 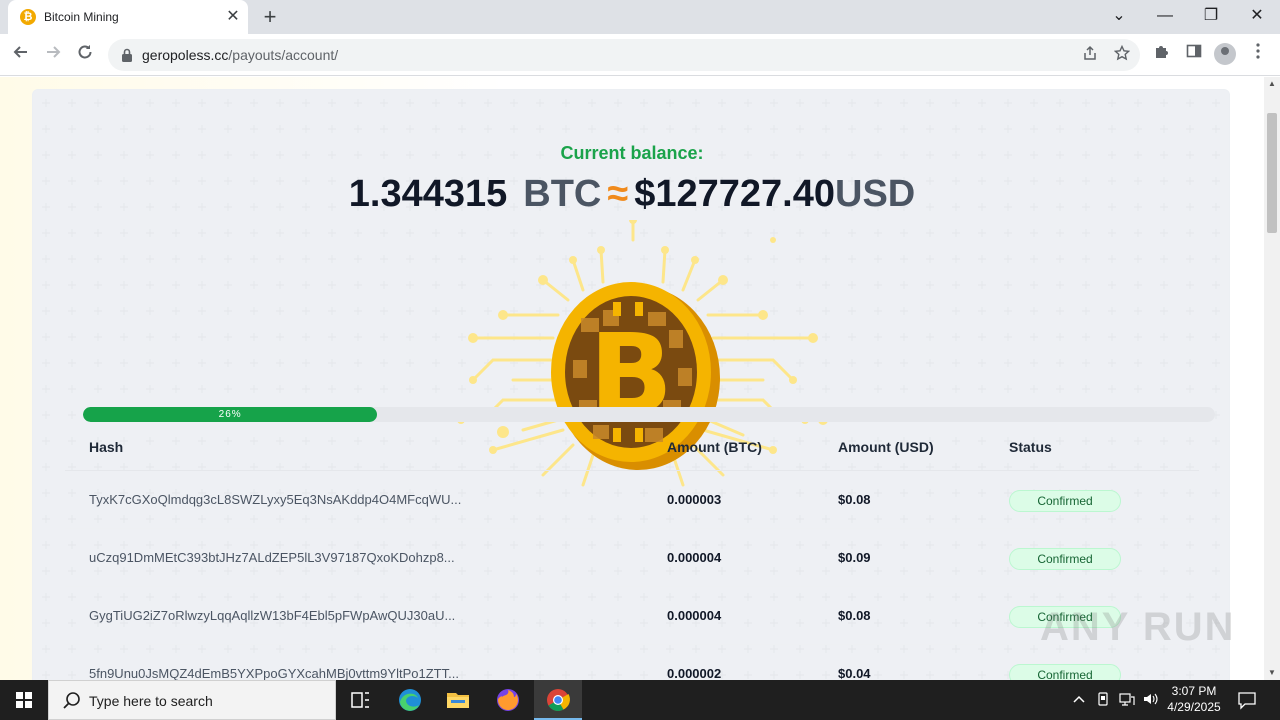 I want to click on url-host: geropoless.cc, so click(x=185, y=55).